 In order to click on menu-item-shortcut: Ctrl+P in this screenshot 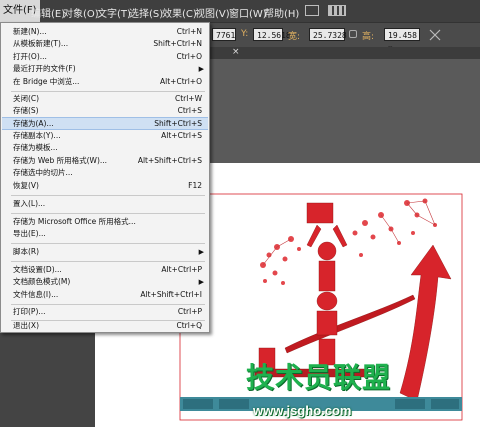, I will do `click(189, 311)`.